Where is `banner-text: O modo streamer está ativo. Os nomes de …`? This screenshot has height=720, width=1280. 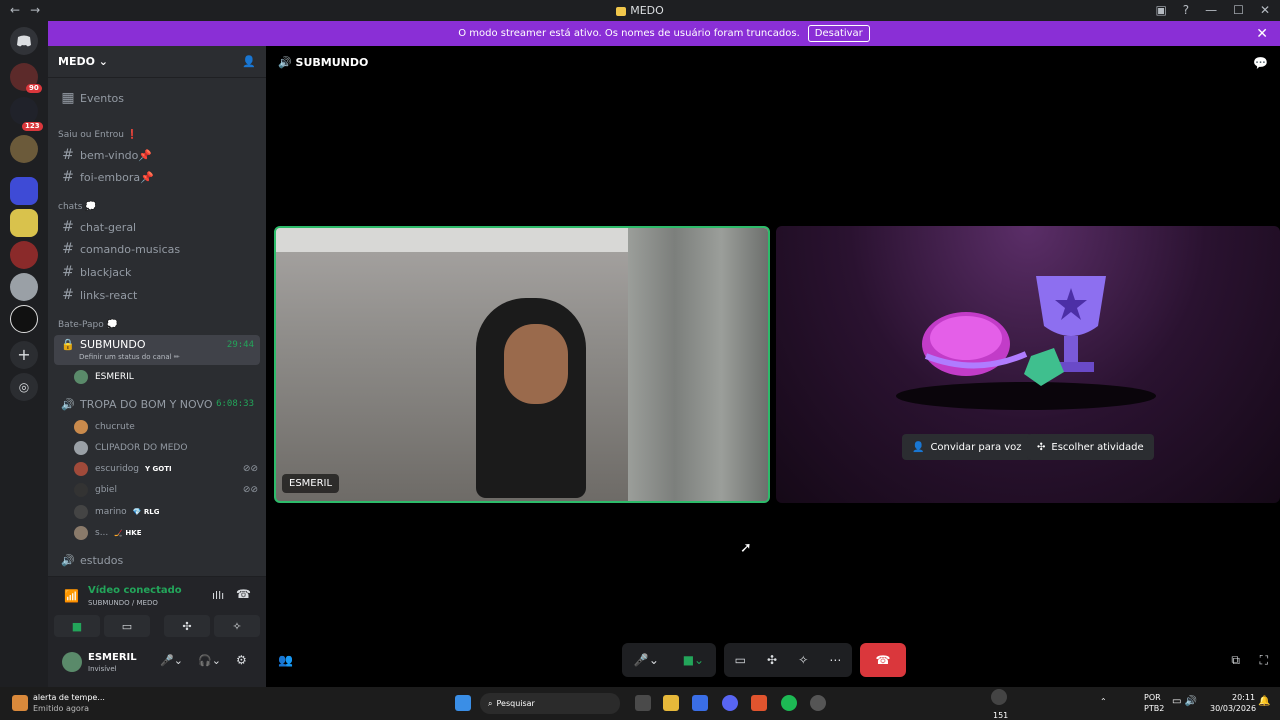 banner-text: O modo streamer está ativo. Os nomes de … is located at coordinates (629, 33).